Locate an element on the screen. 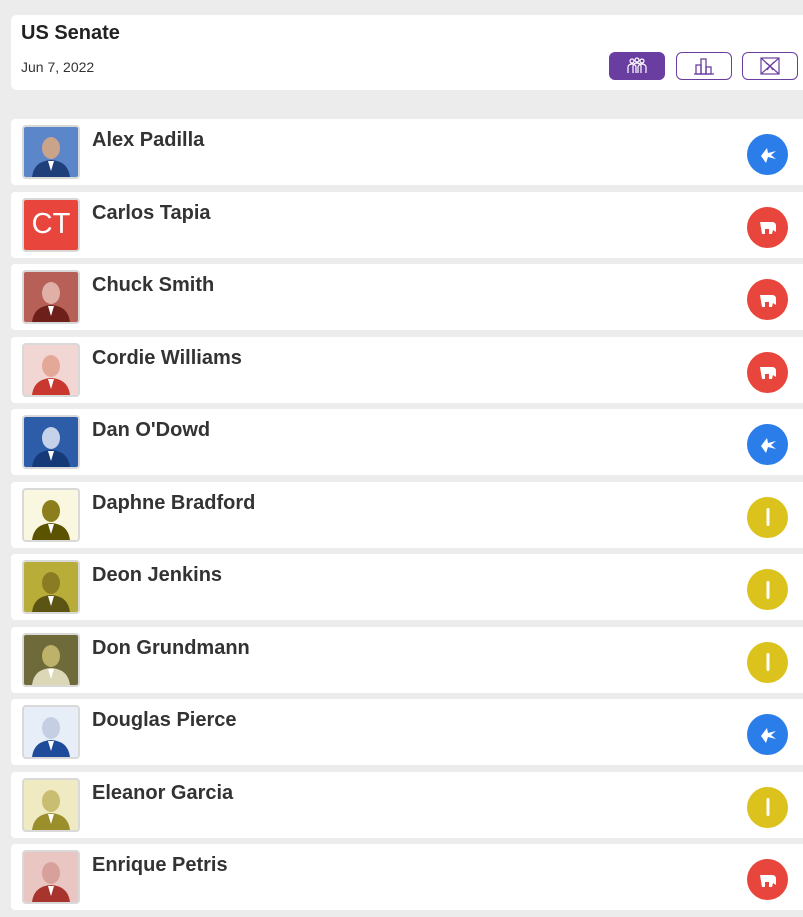 The width and height of the screenshot is (803, 917). candidate-row: Alex Padilla is located at coordinates (407, 152).